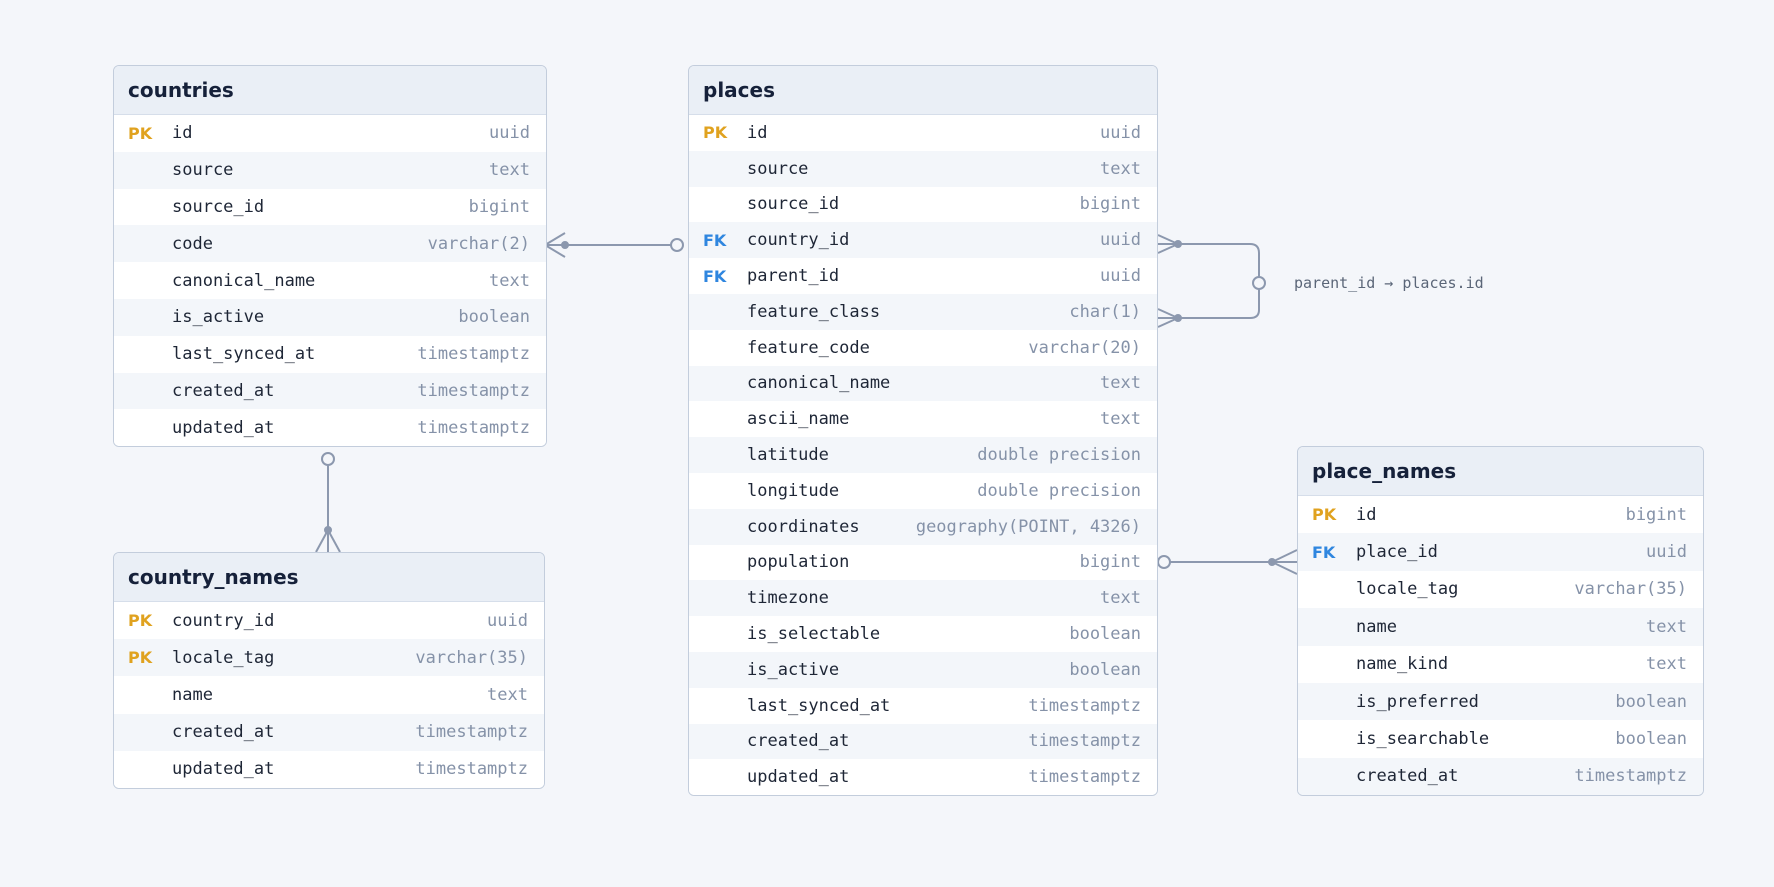  What do you see at coordinates (329, 621) in the screenshot?
I see `column-row: PK country_id uuid` at bounding box center [329, 621].